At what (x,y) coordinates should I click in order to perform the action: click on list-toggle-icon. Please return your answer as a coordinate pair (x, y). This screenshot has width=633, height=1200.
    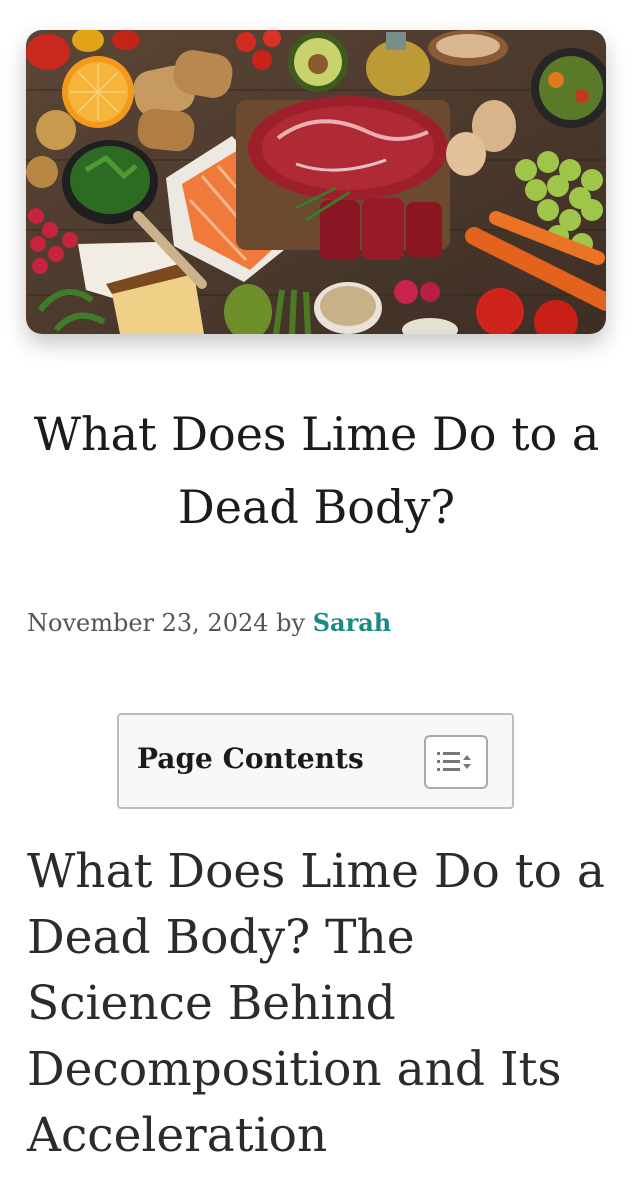
    Looking at the image, I should click on (454, 761).